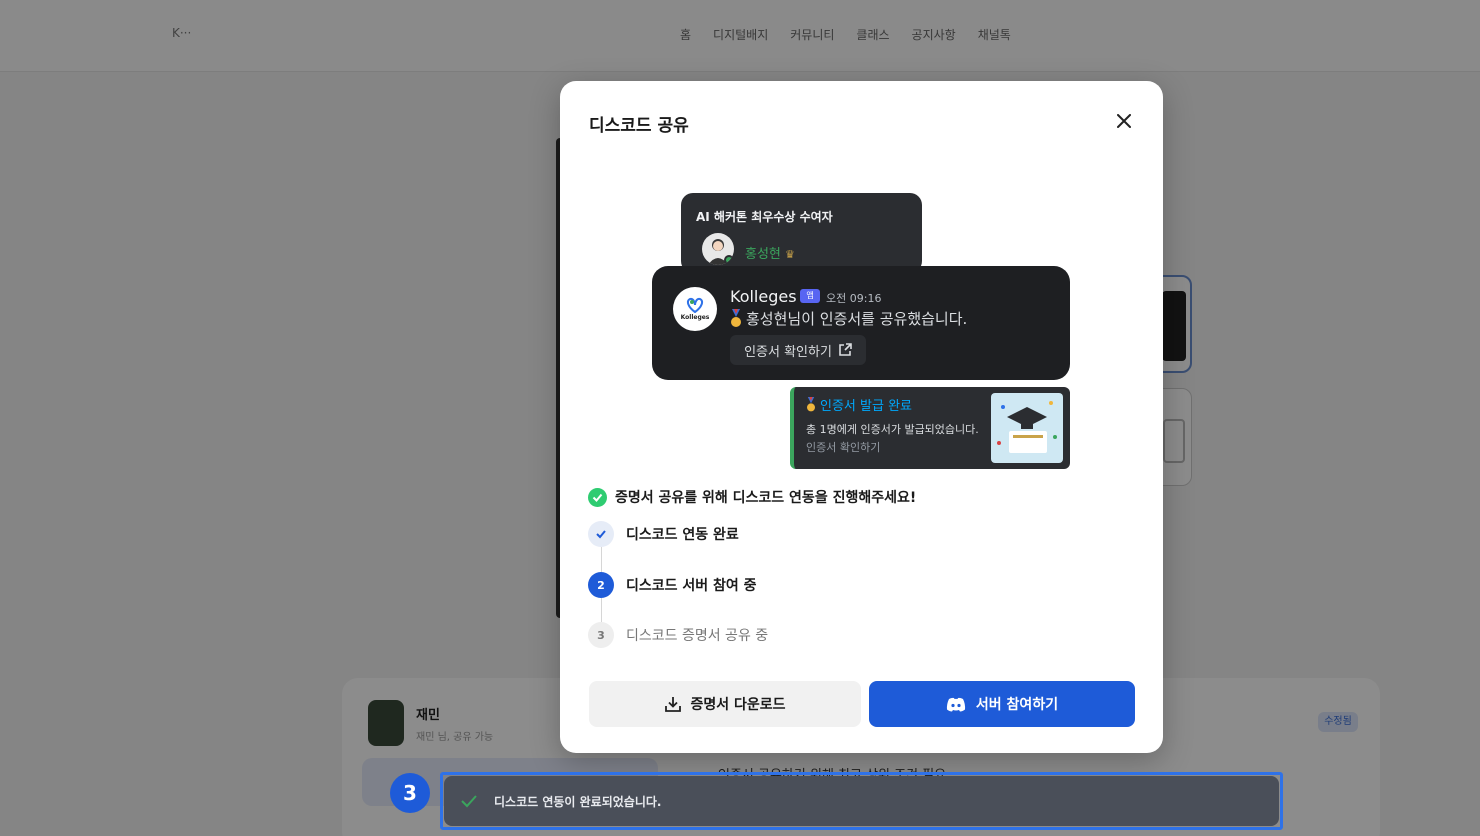 This screenshot has width=1480, height=836. I want to click on bot-avatar: Kolleges, so click(695, 309).